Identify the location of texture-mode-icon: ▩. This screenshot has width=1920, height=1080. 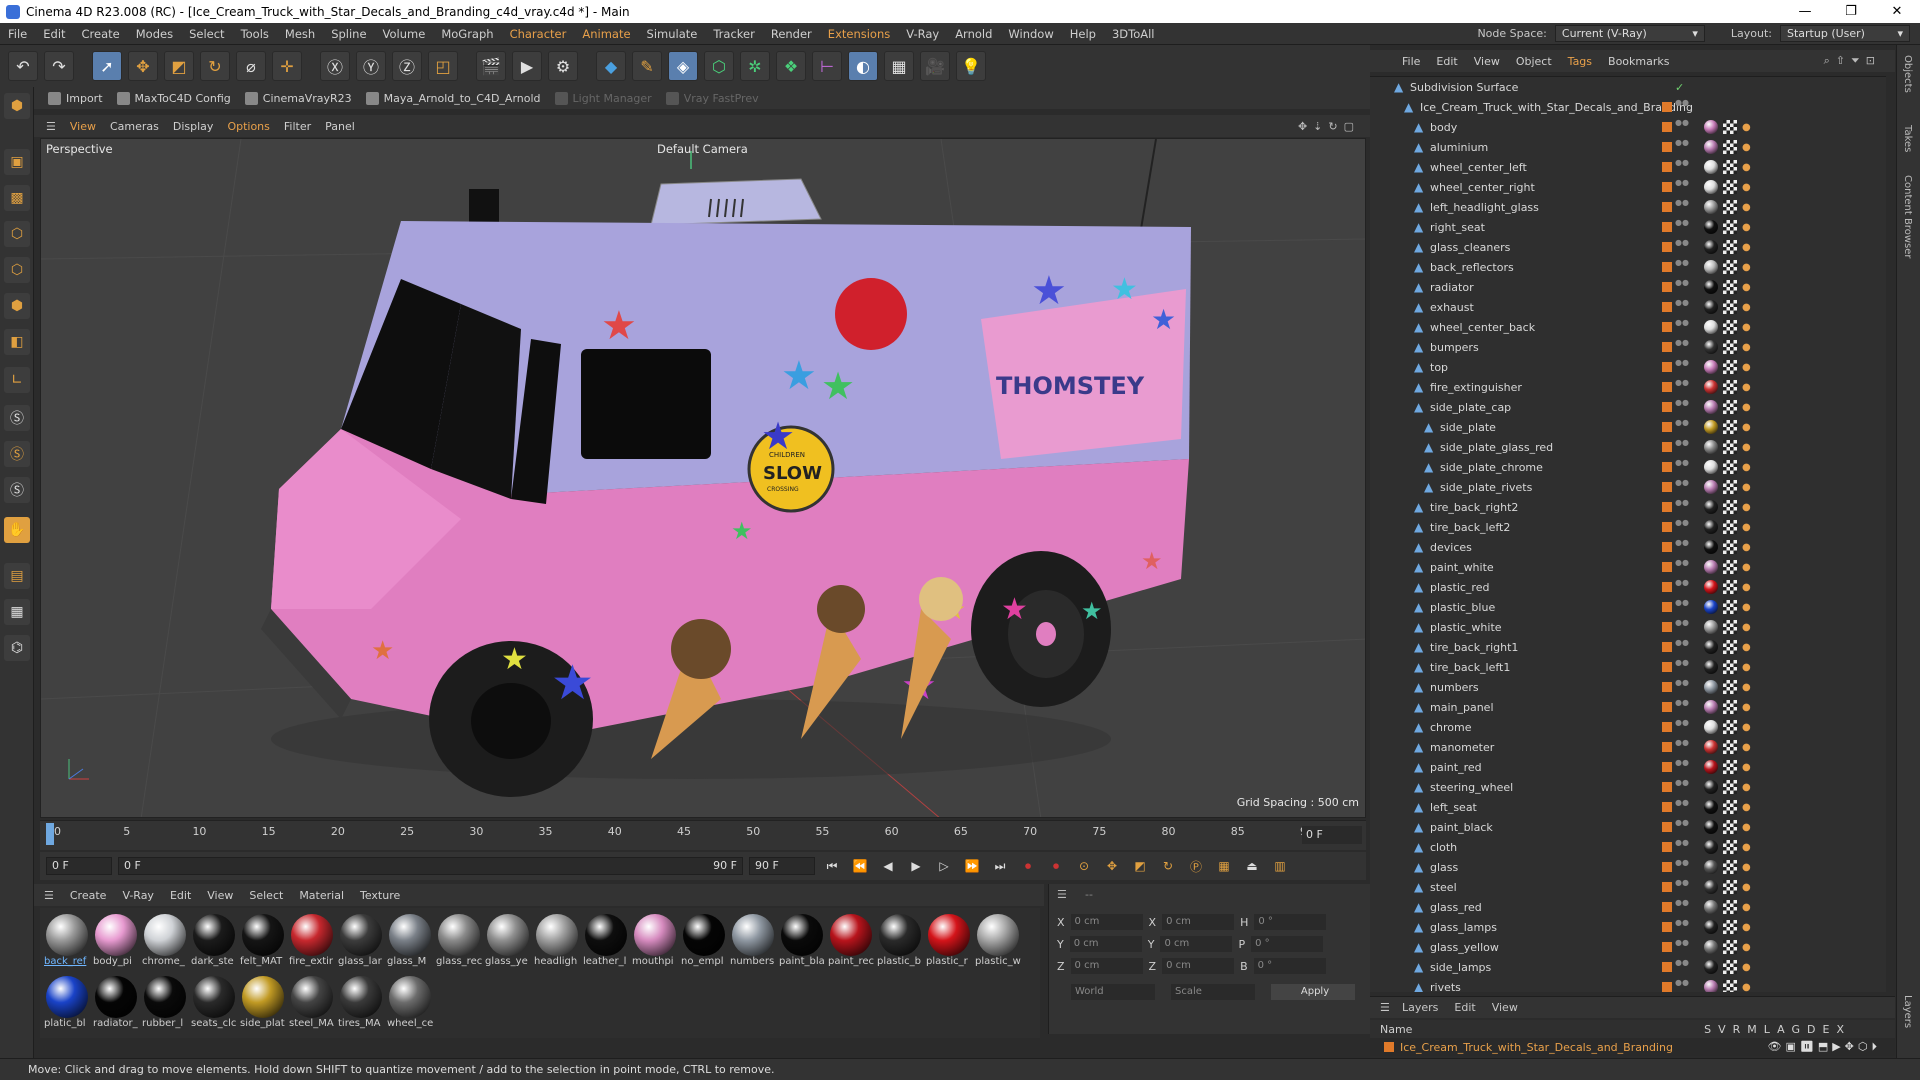
(17, 198).